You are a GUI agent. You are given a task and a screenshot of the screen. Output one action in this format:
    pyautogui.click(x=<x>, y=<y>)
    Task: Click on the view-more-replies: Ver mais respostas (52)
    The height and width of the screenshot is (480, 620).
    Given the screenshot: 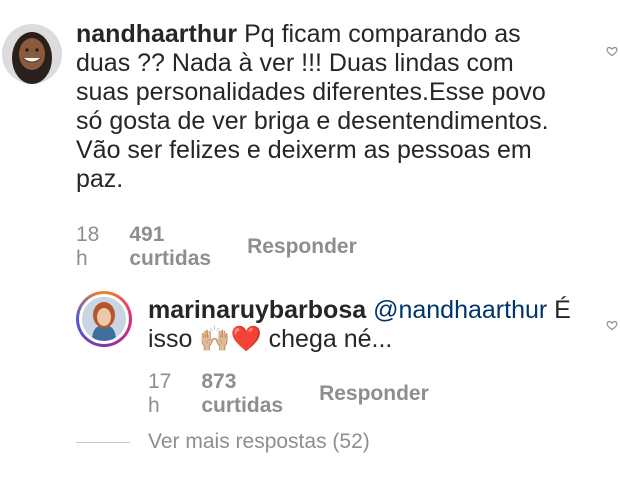 What is the action you would take?
    pyautogui.click(x=223, y=442)
    